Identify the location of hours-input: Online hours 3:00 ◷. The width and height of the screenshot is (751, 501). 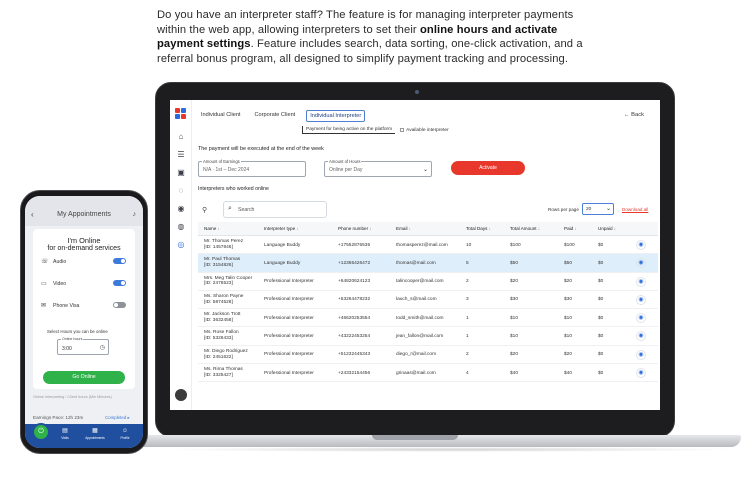
(83, 346).